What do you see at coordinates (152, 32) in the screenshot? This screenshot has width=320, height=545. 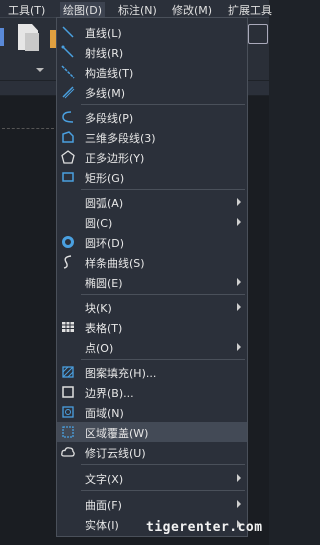 I see `menu-item-line: 直线(L)` at bounding box center [152, 32].